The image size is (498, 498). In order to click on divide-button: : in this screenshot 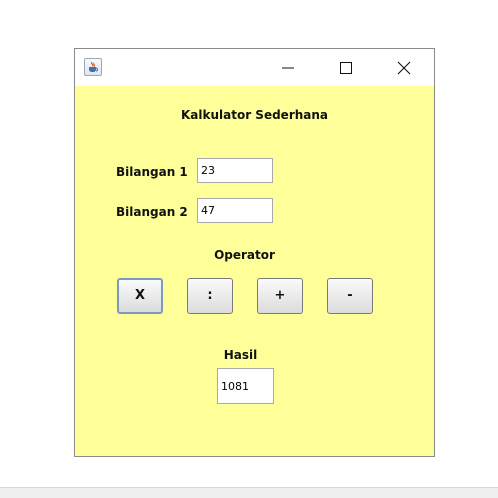, I will do `click(210, 296)`.